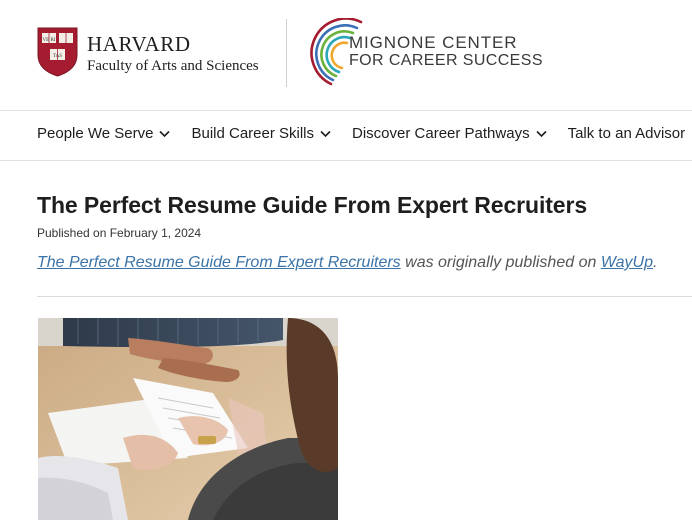 The height and width of the screenshot is (520, 692). What do you see at coordinates (433, 42) in the screenshot?
I see `center-name-line1: MIGNONE CENTER` at bounding box center [433, 42].